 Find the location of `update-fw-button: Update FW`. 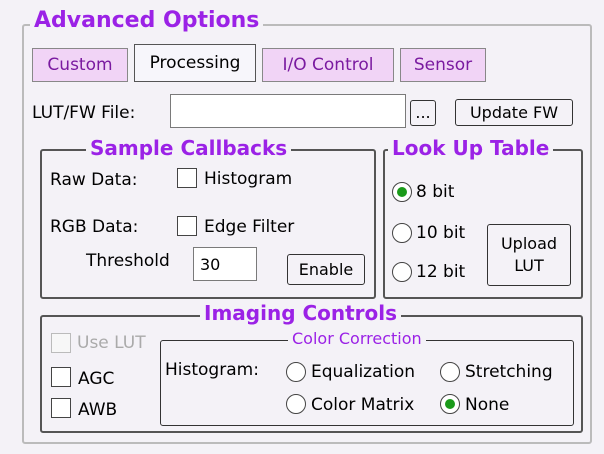

update-fw-button: Update FW is located at coordinates (514, 112).